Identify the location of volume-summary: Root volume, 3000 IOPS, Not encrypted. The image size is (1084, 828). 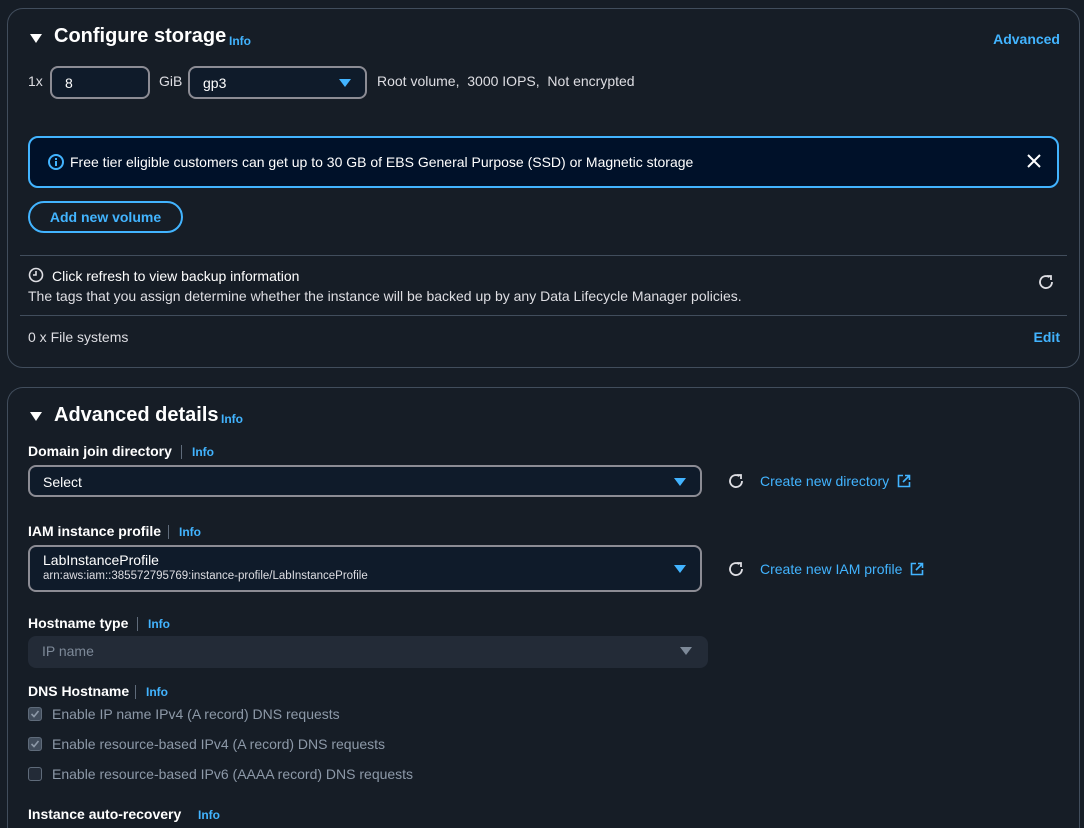
(506, 81).